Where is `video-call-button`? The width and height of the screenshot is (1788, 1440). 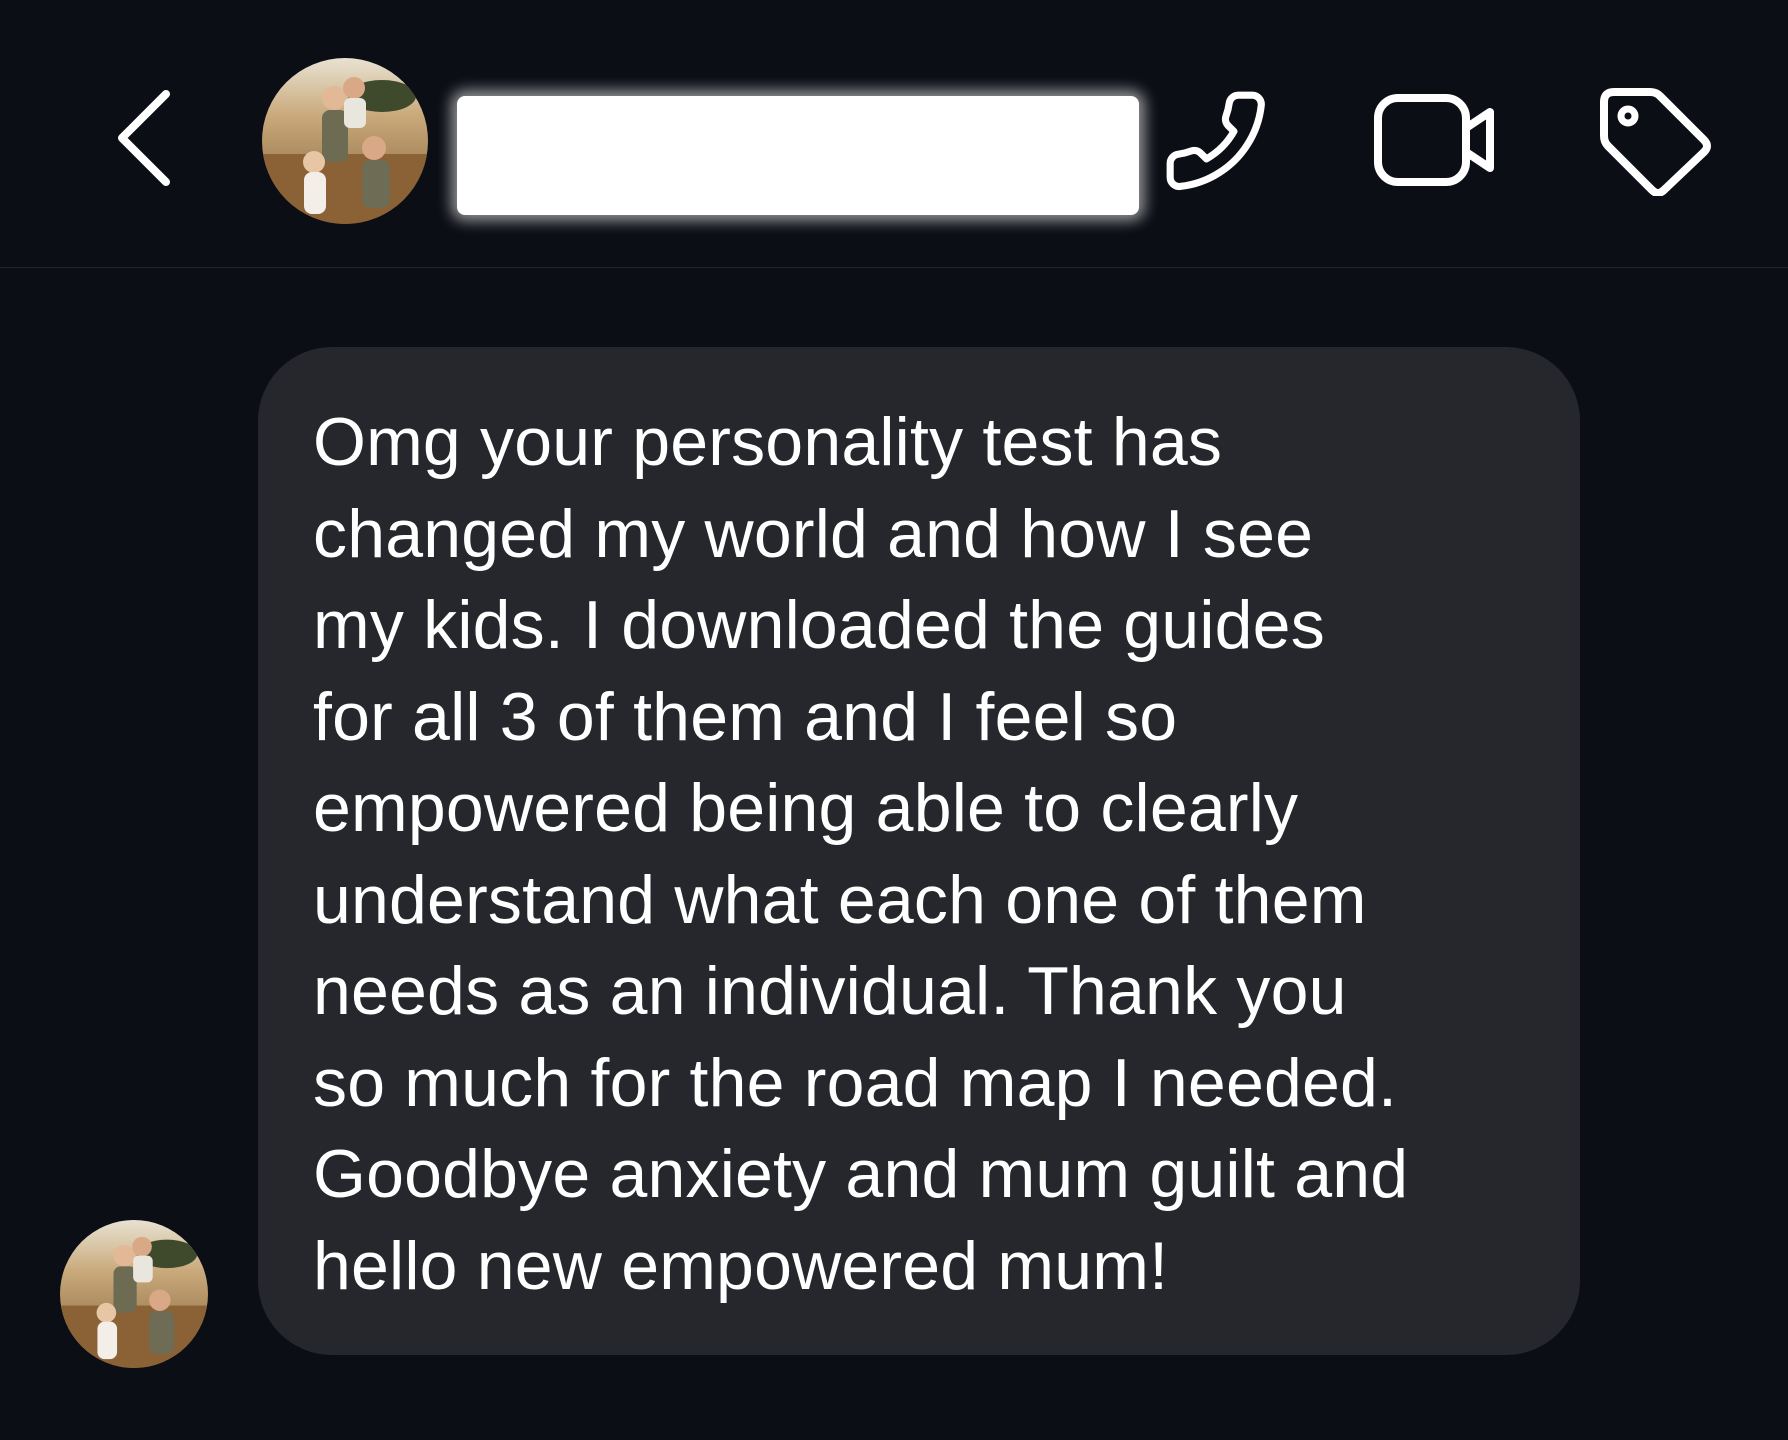
video-call-button is located at coordinates (1435, 140).